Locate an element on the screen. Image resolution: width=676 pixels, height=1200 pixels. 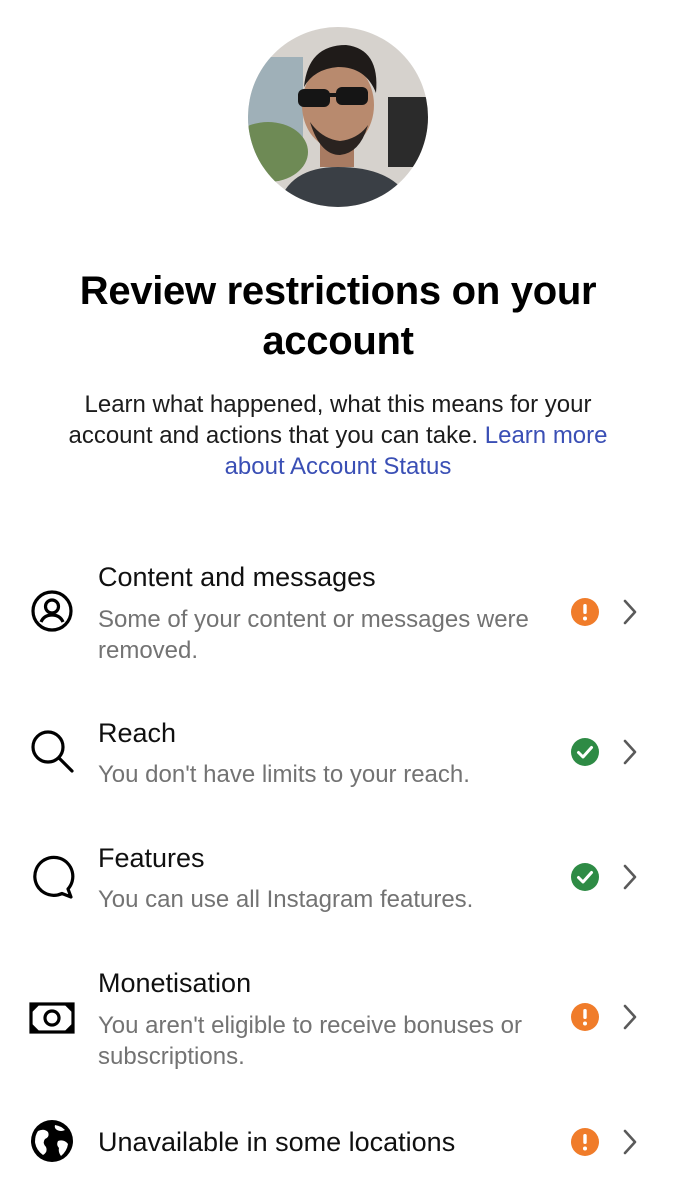
row-description: You can use all Instagram features. is located at coordinates (286, 899).